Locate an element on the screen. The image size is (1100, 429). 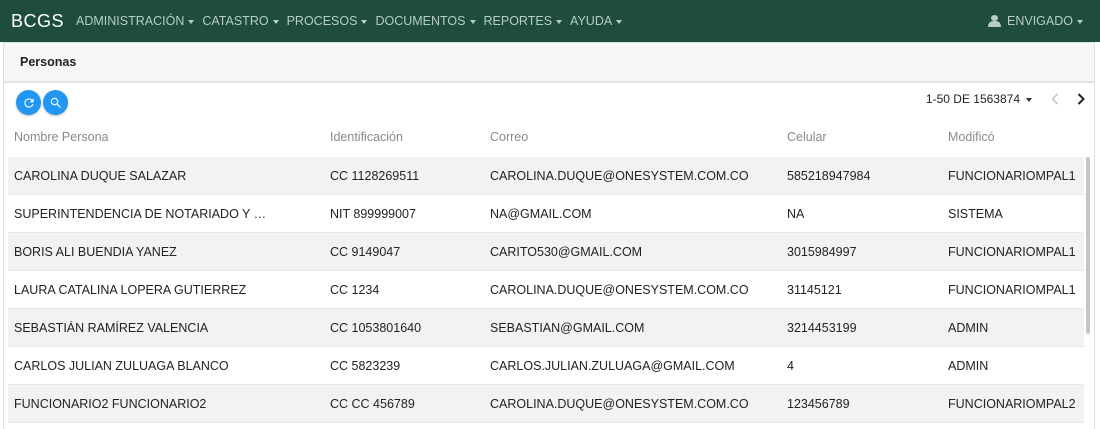
search-icon is located at coordinates (55, 102).